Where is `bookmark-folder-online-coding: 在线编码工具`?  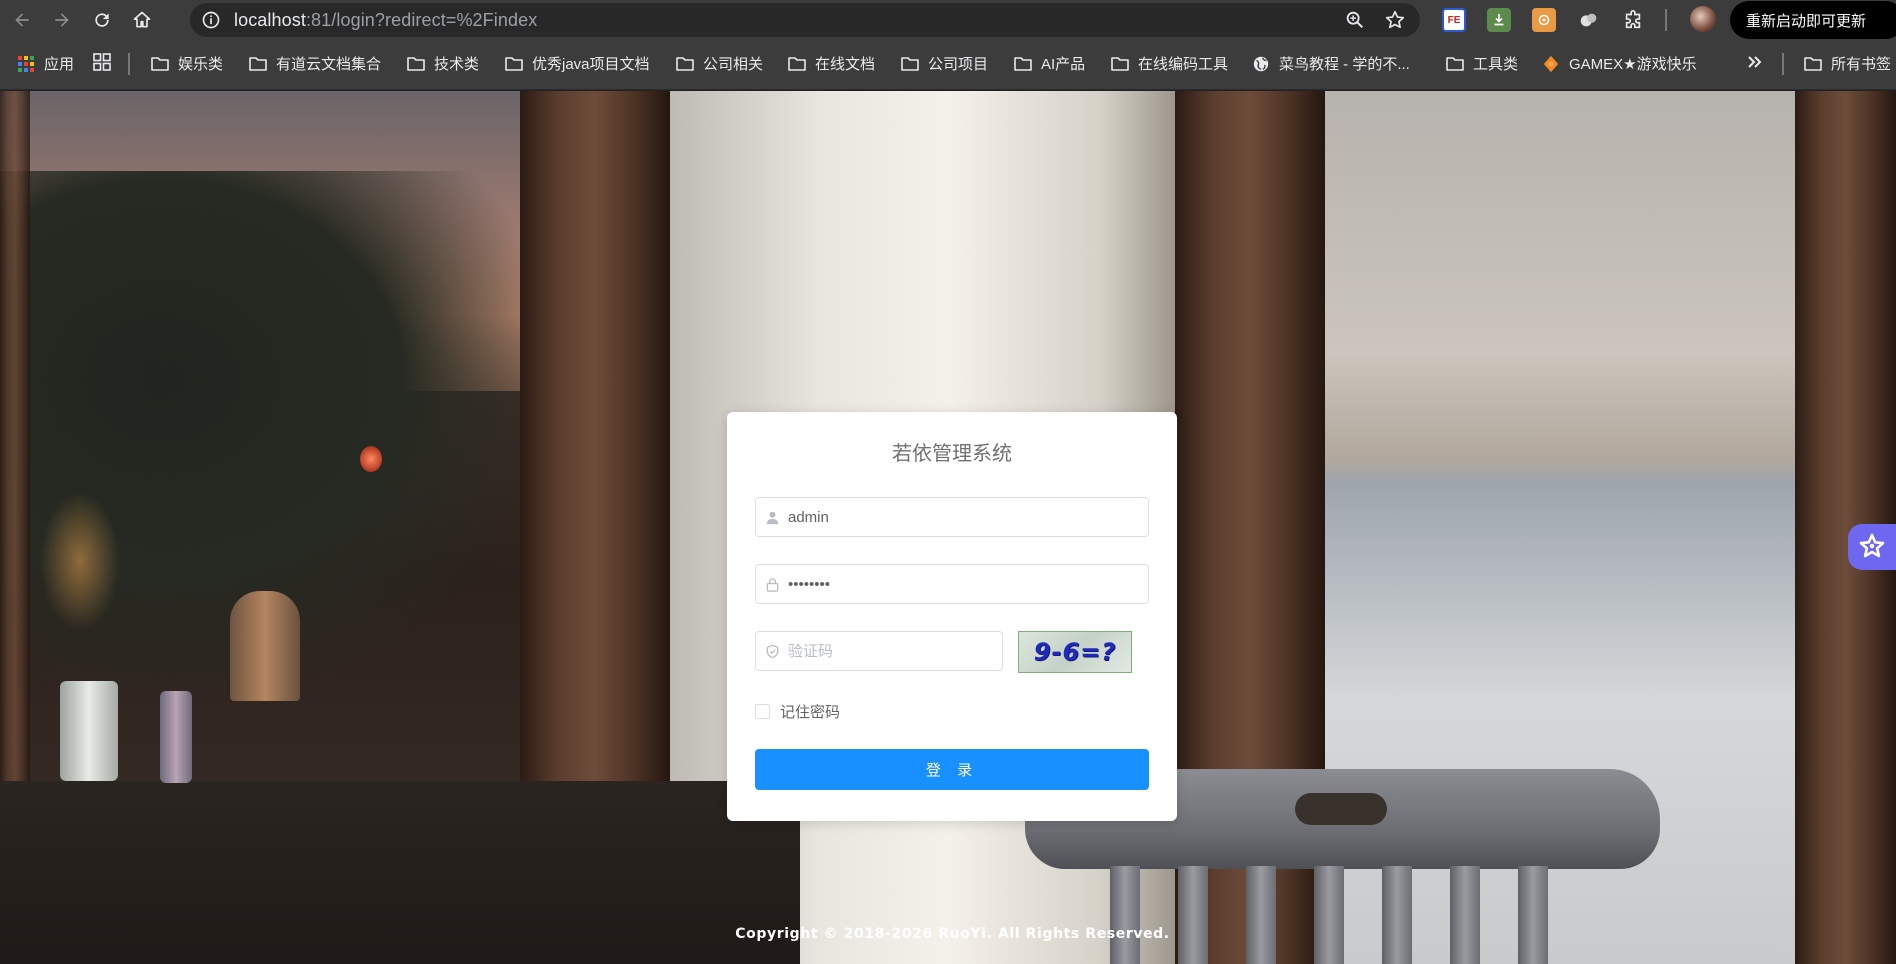 bookmark-folder-online-coding: 在线编码工具 is located at coordinates (1169, 63).